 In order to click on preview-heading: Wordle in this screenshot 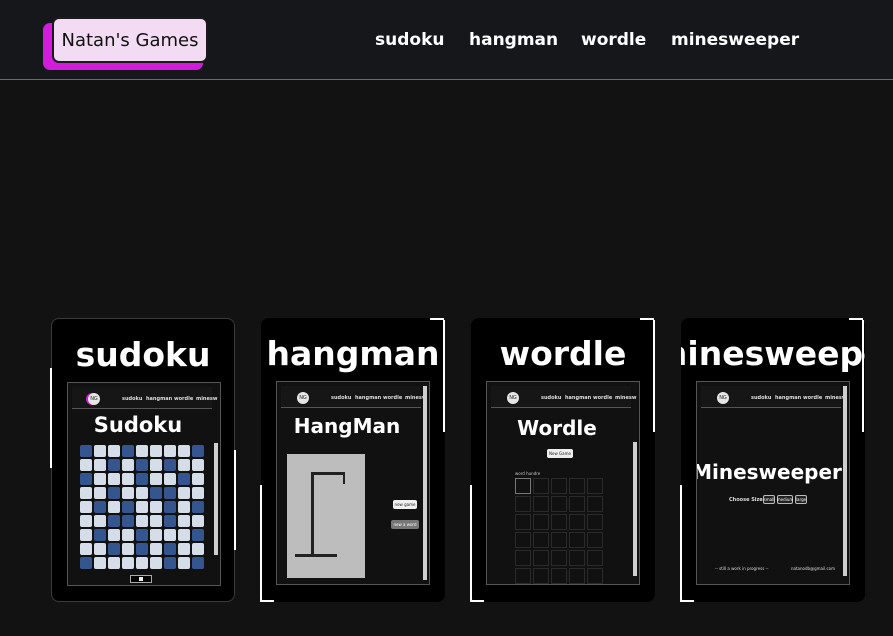, I will do `click(557, 428)`.